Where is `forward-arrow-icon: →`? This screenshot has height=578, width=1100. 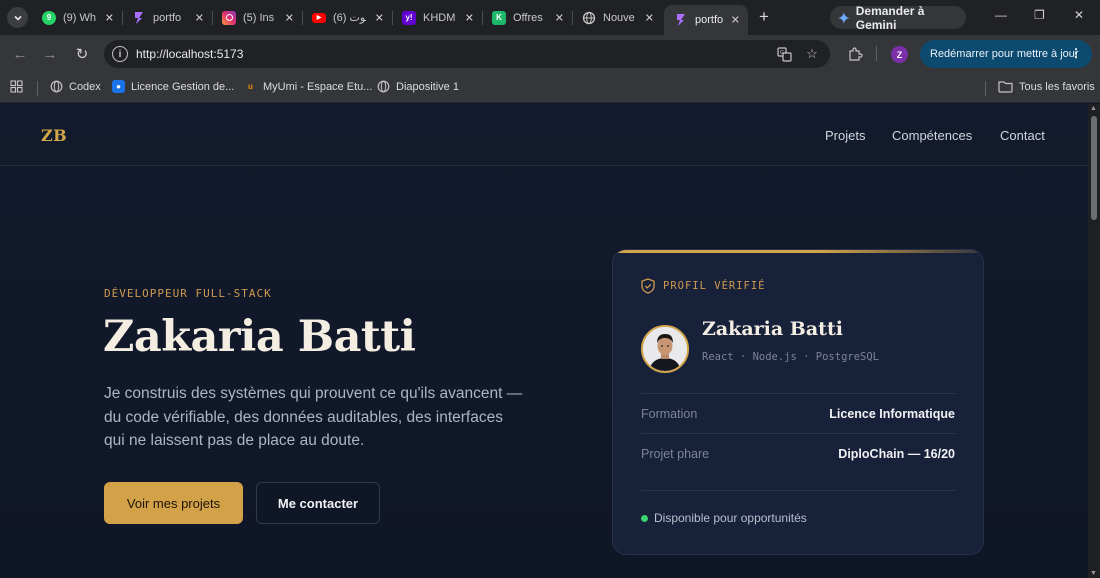 forward-arrow-icon: → is located at coordinates (50, 54).